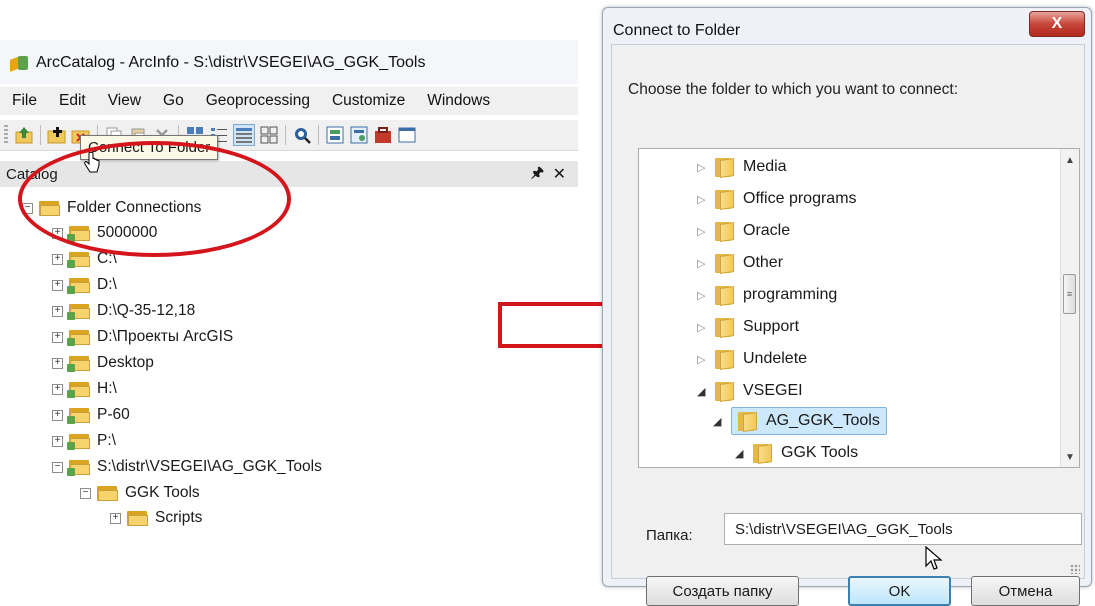 The image size is (1095, 606). Describe the element at coordinates (1025, 591) in the screenshot. I see `cancel-button: Отмена` at that location.